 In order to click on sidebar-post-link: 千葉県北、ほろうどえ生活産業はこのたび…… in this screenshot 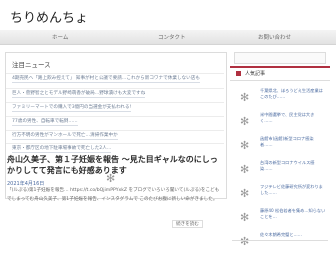, I will do `click(293, 94)`.